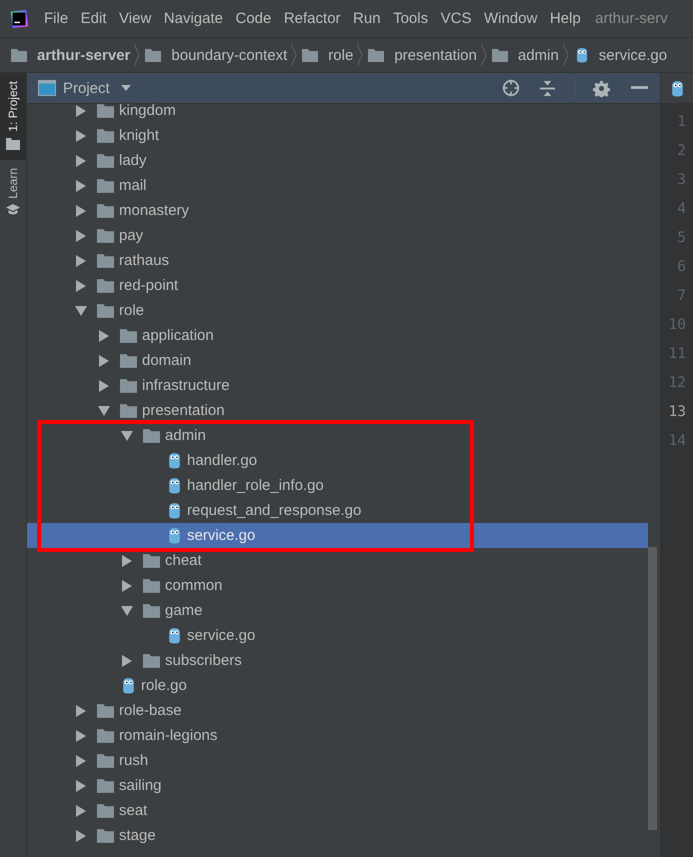 The image size is (693, 857). I want to click on panel-title: Project, so click(86, 88).